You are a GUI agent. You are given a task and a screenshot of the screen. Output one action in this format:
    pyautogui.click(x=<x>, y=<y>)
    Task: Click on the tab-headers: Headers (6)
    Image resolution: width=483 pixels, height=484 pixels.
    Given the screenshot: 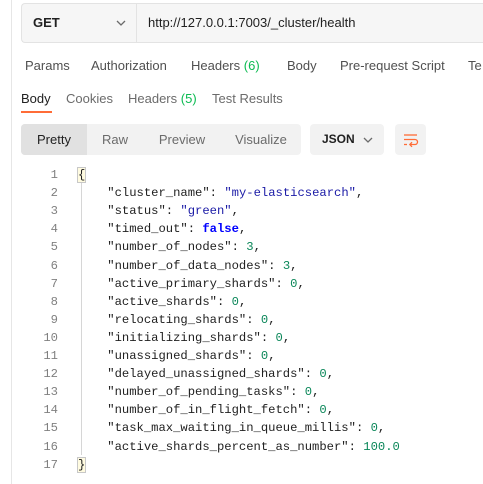 What is the action you would take?
    pyautogui.click(x=225, y=65)
    